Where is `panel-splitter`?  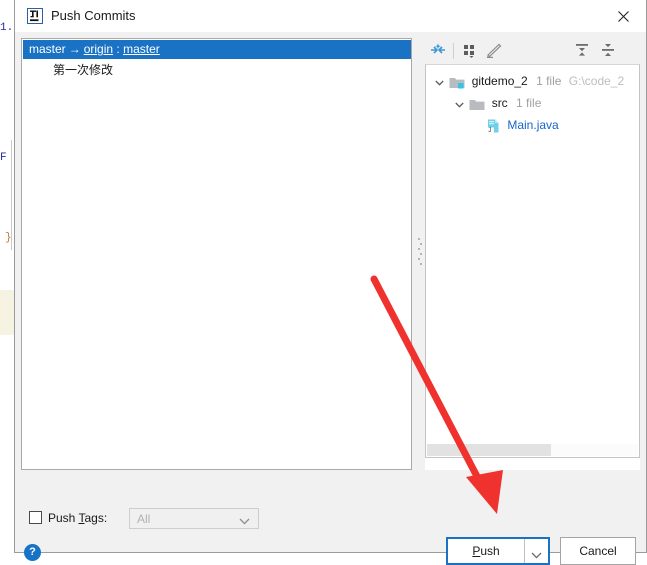 panel-splitter is located at coordinates (420, 254).